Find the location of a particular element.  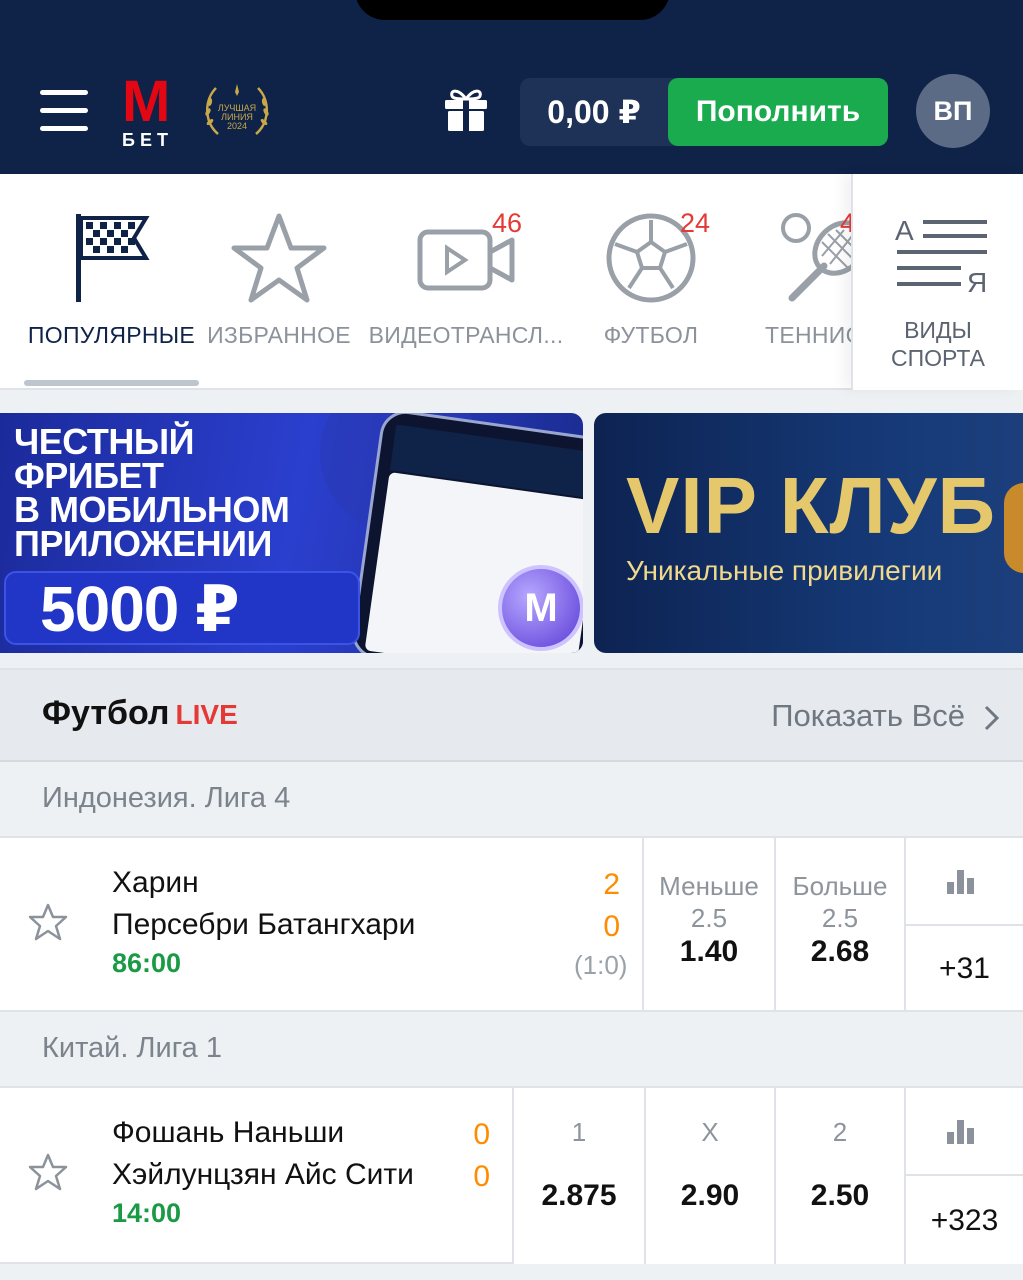

balance-widget: 0,00 ₽ Пополнить is located at coordinates (704, 112).